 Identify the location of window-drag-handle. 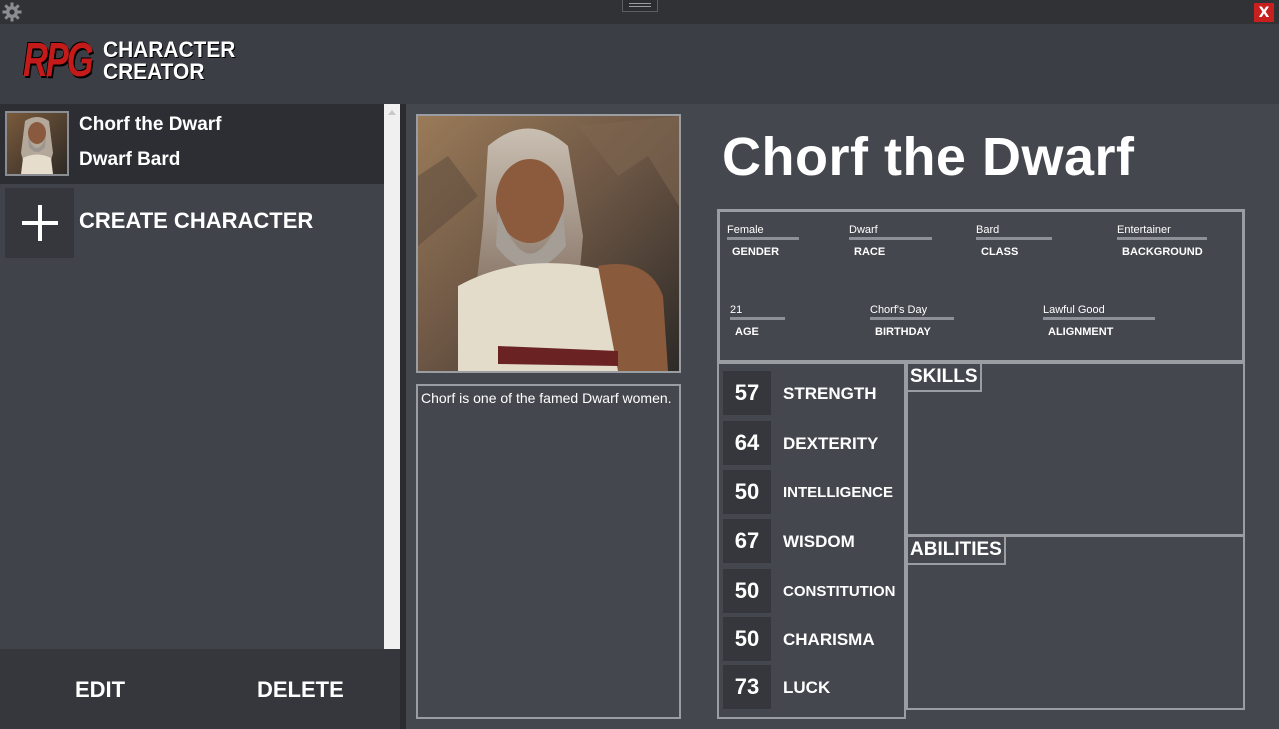
(640, 6).